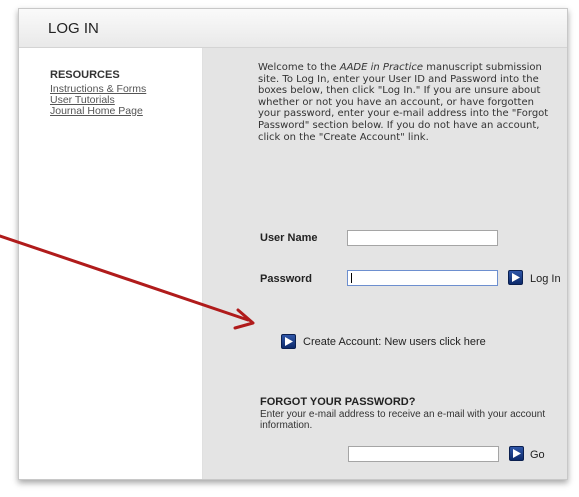  I want to click on username-label: User Name, so click(289, 238).